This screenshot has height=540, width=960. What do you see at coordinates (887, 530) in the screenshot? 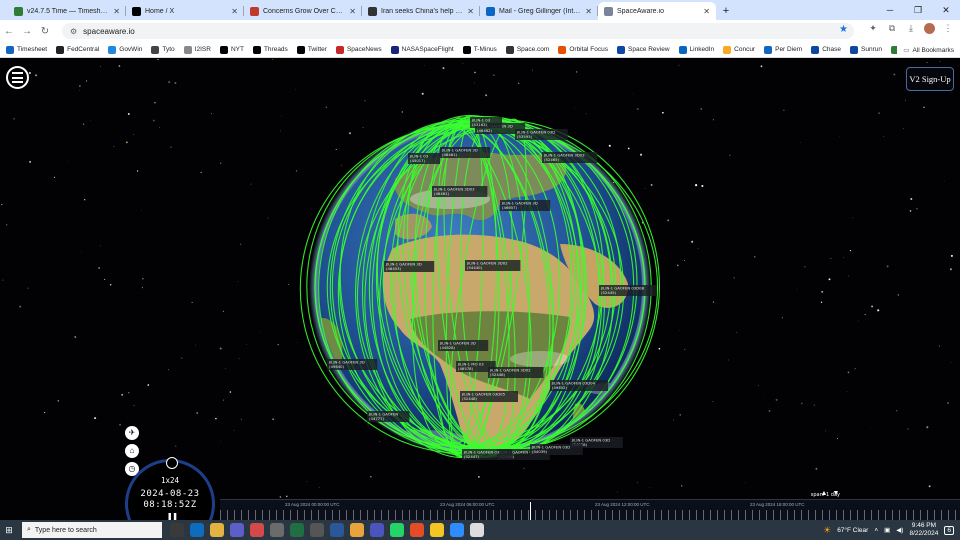
I see `network-icon: ▣` at bounding box center [887, 530].